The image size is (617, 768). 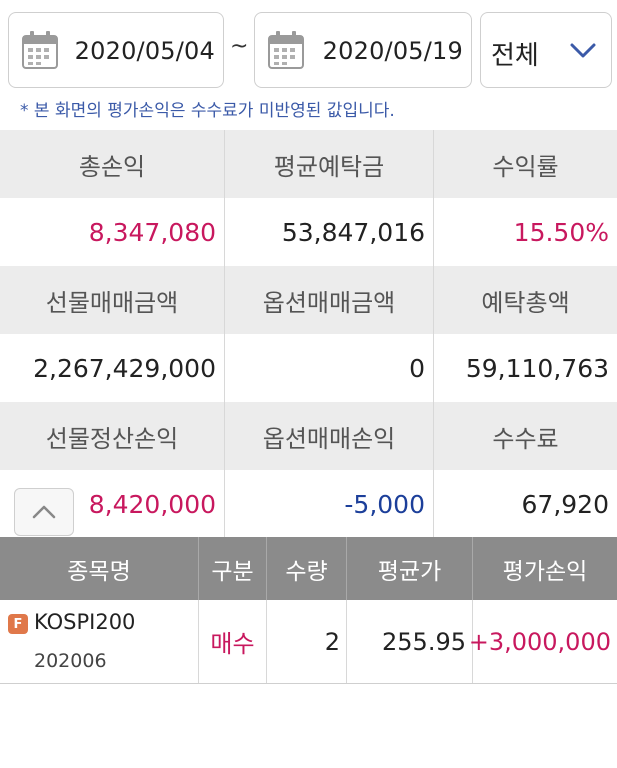 What do you see at coordinates (543, 641) in the screenshot?
I see `eval-pnl-cell: +3,000,000` at bounding box center [543, 641].